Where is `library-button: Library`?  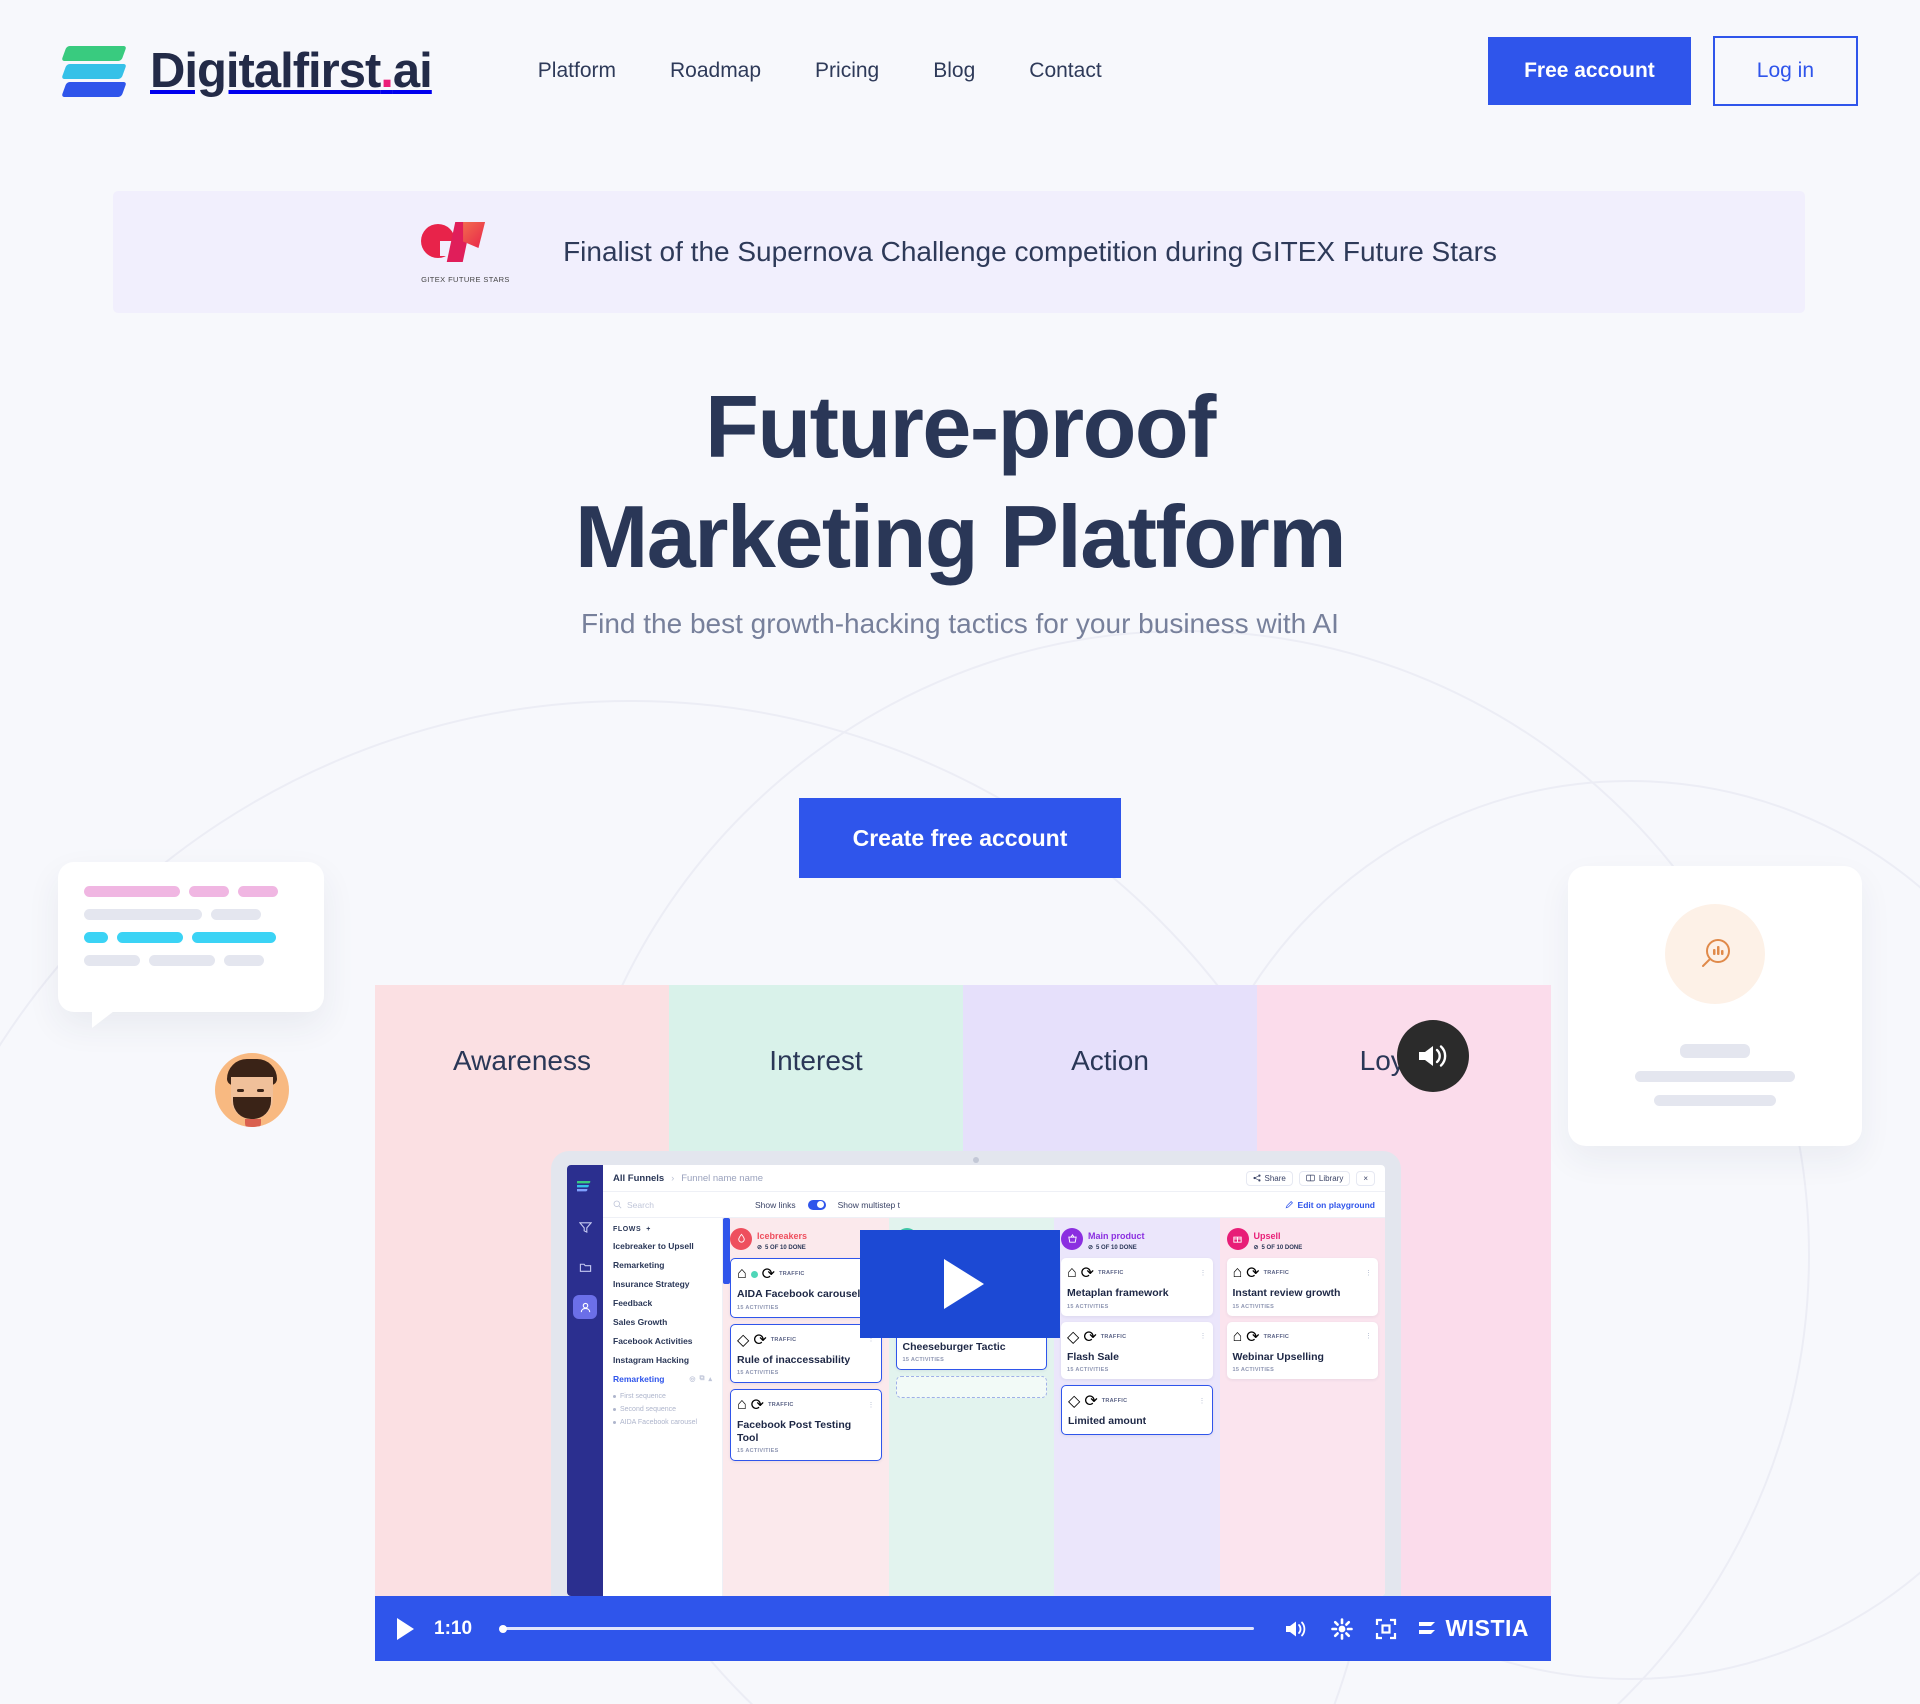 library-button: Library is located at coordinates (1324, 1178).